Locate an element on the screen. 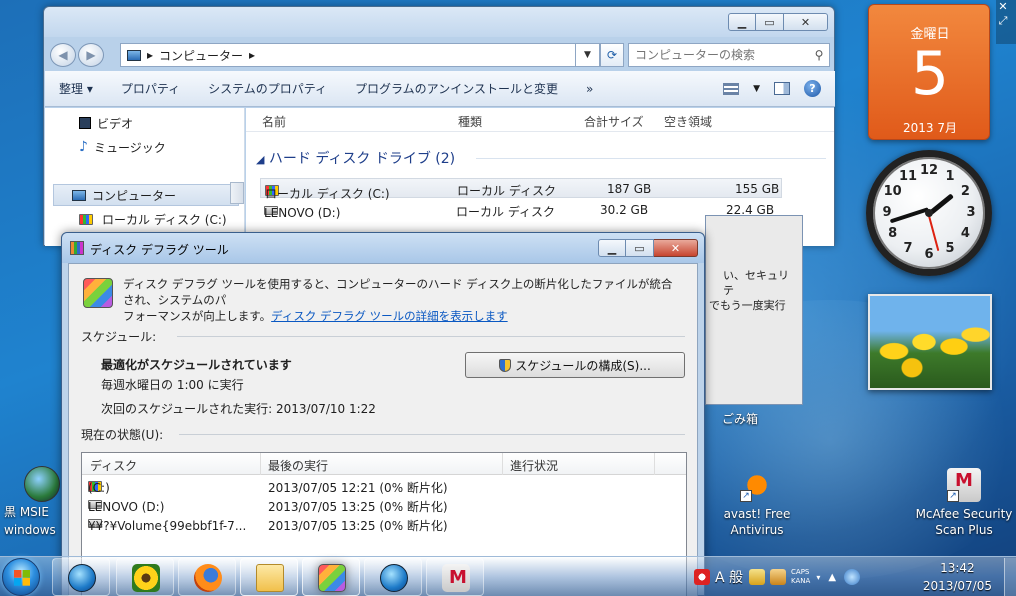 The height and width of the screenshot is (596, 1016). search-input is located at coordinates (720, 55).